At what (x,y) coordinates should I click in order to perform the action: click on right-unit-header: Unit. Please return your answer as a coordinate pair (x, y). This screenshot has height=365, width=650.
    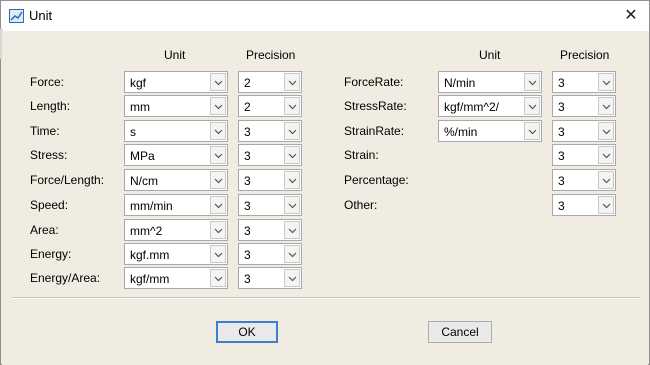
    Looking at the image, I should click on (490, 55).